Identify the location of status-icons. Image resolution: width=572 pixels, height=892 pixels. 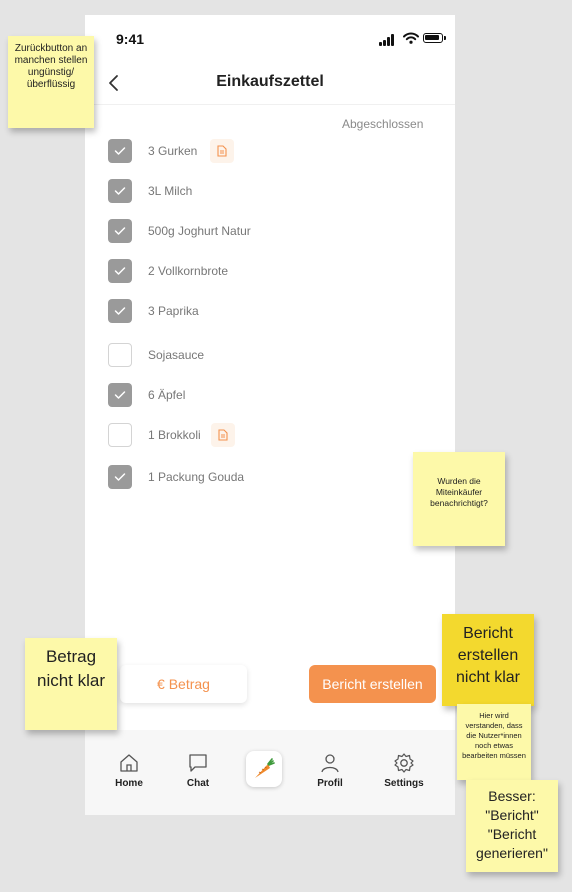
(412, 39).